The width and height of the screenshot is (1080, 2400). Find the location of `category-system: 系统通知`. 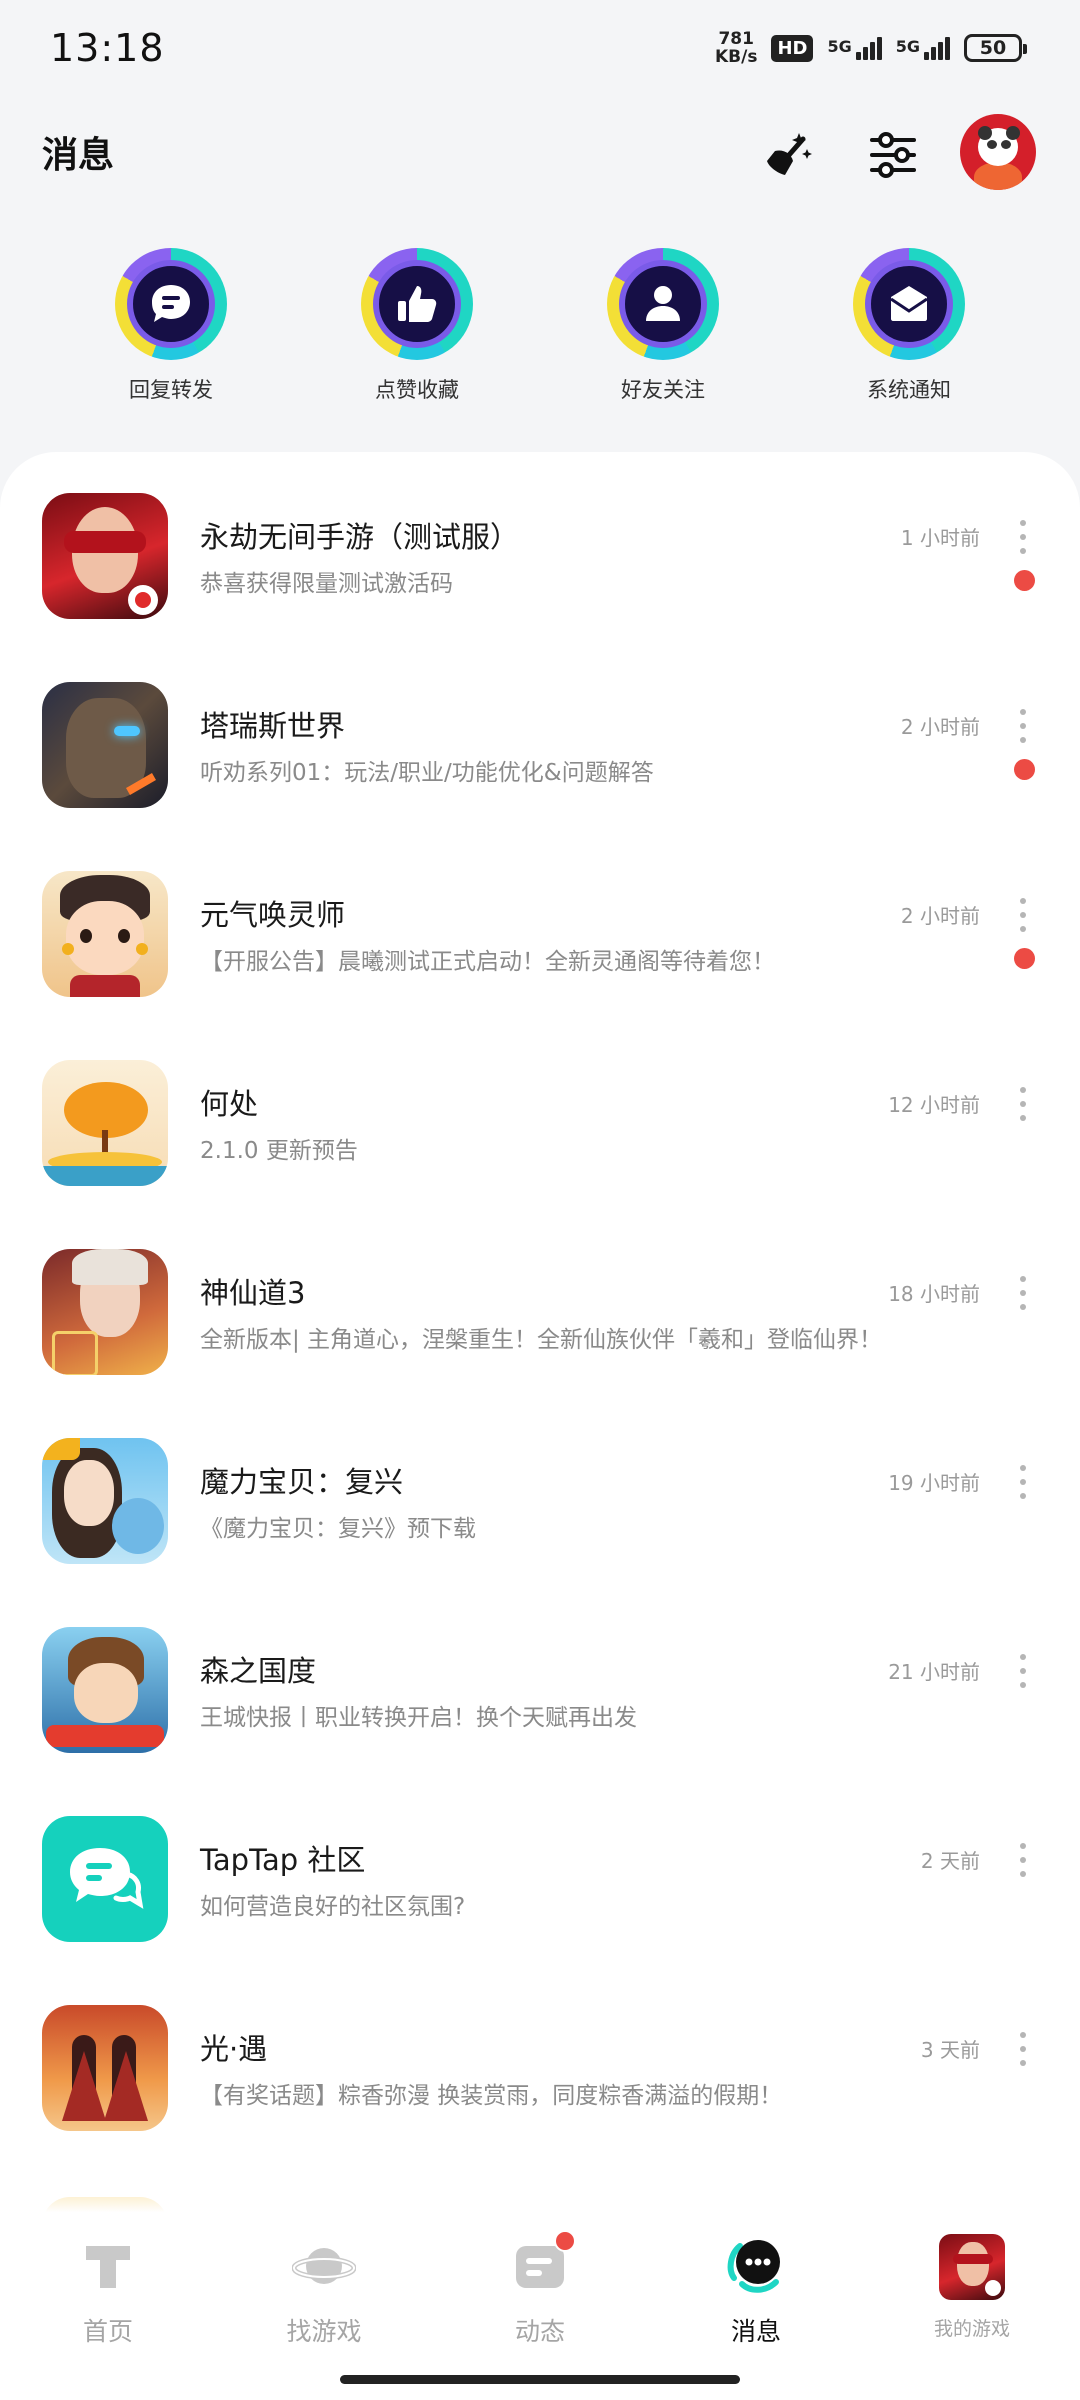

category-system: 系统通知 is located at coordinates (909, 326).